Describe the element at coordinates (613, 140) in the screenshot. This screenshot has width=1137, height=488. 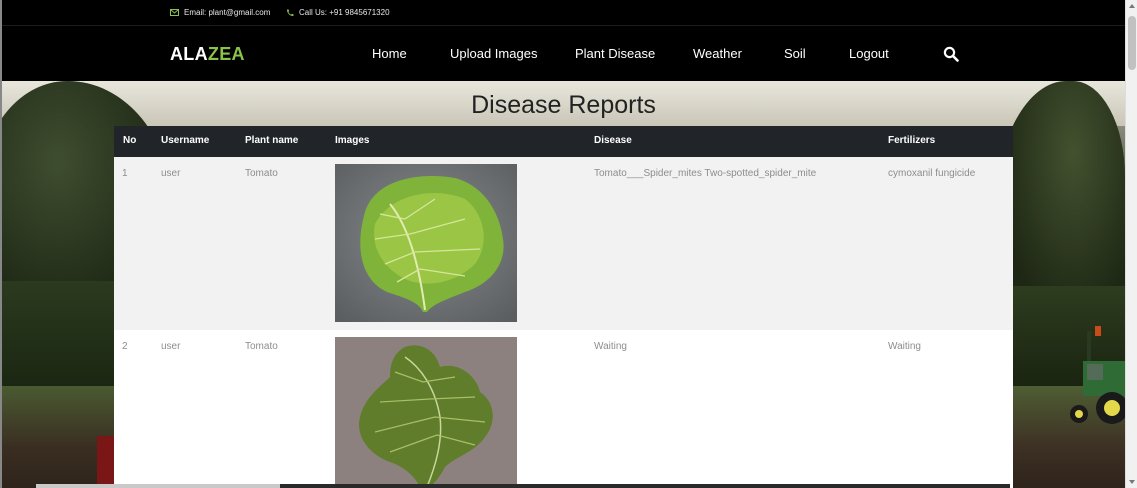
I see `col-disease: Disease` at that location.